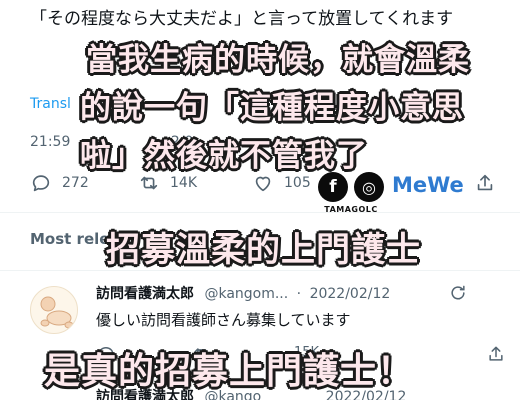 The image size is (520, 400). I want to click on reply-date: 2022/02/12, so click(350, 294).